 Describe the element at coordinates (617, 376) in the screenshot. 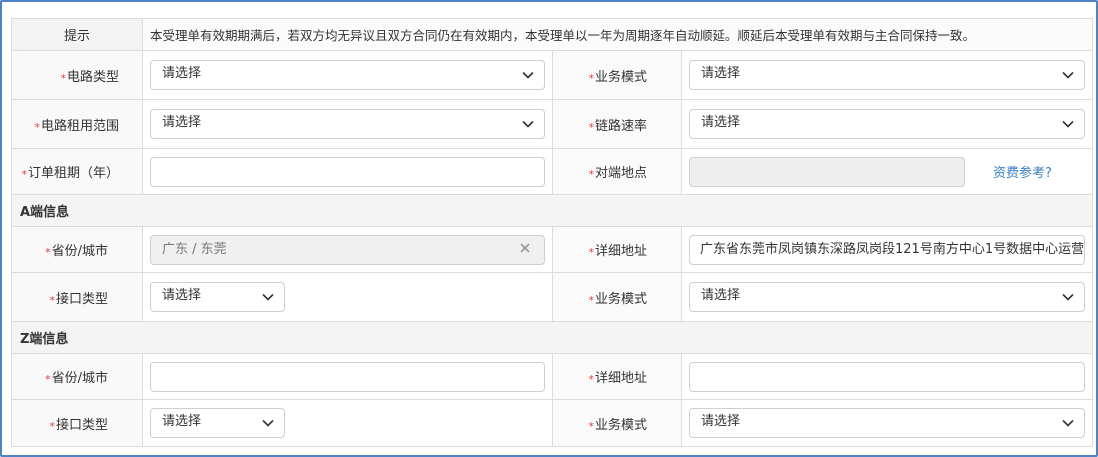

I see `z-address-label: *详细地址` at that location.